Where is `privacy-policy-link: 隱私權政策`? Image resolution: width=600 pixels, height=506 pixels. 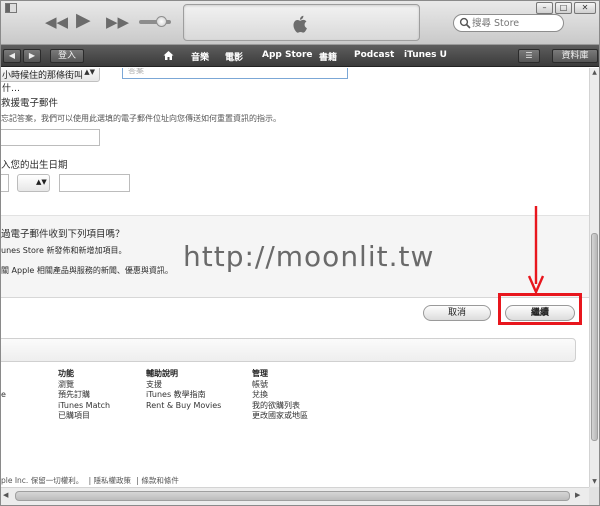
privacy-policy-link: 隱私權政策 is located at coordinates (113, 480).